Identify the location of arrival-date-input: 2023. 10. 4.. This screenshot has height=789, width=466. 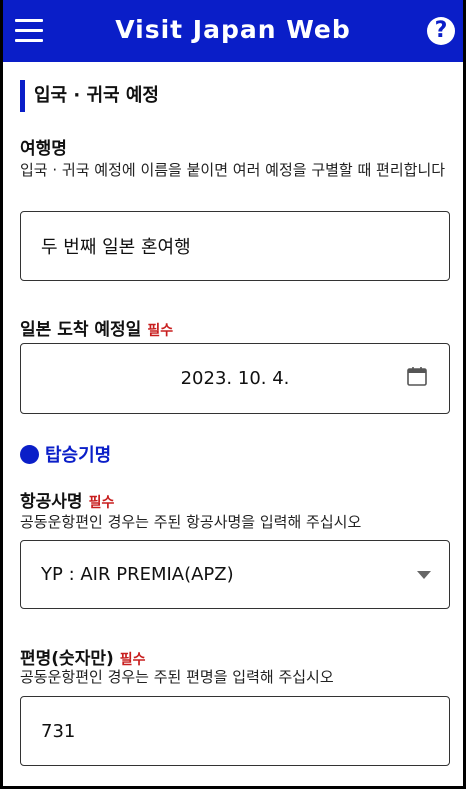
(235, 378).